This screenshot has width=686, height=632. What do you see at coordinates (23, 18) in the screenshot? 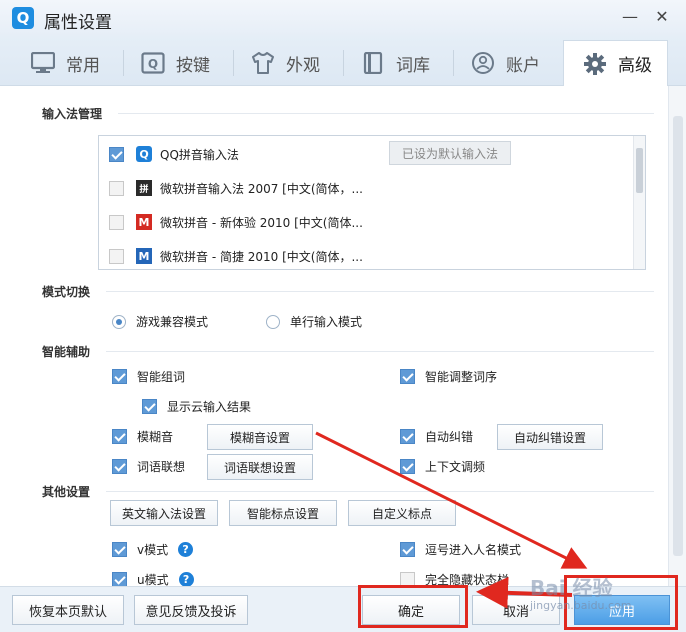
I see `qq-pinyin-logo-icon: Q` at bounding box center [23, 18].